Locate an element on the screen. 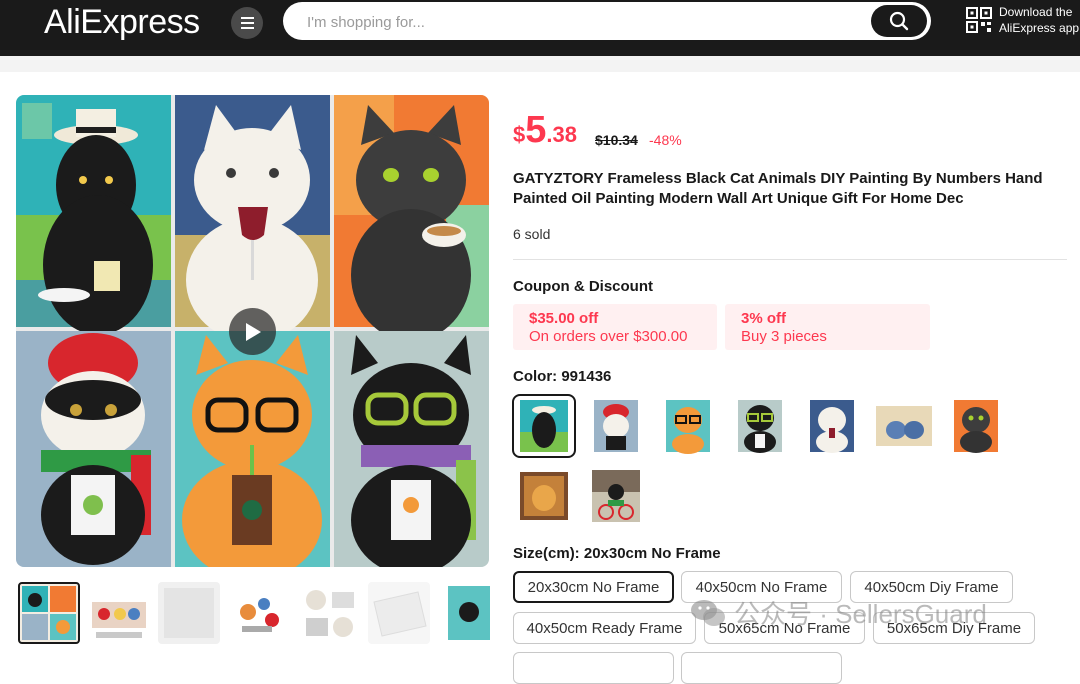  coupon-title: $35.00 off is located at coordinates (564, 318).